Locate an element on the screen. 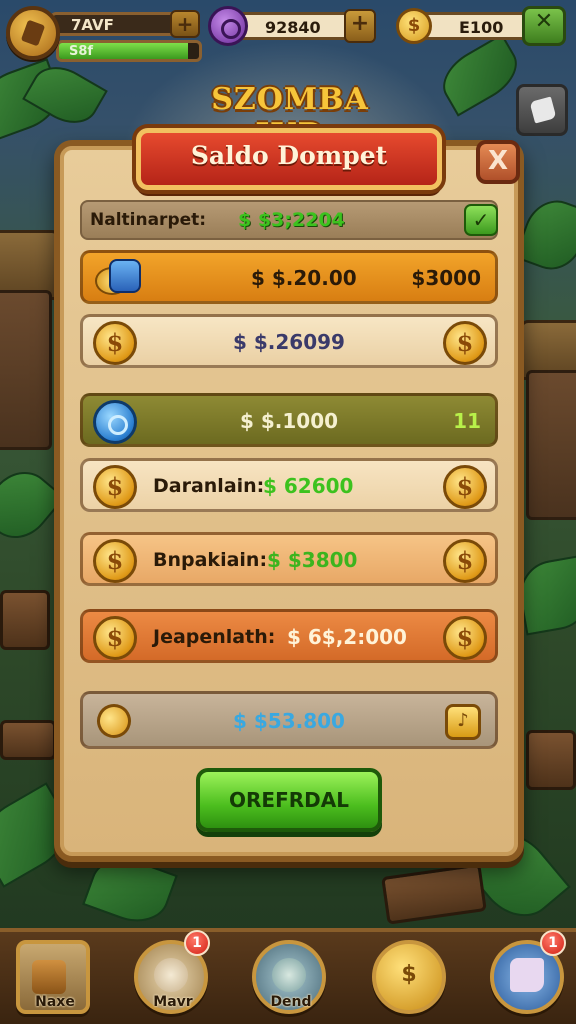 The image size is (576, 1024). coin-stack-icon is located at coordinates (120, 278).